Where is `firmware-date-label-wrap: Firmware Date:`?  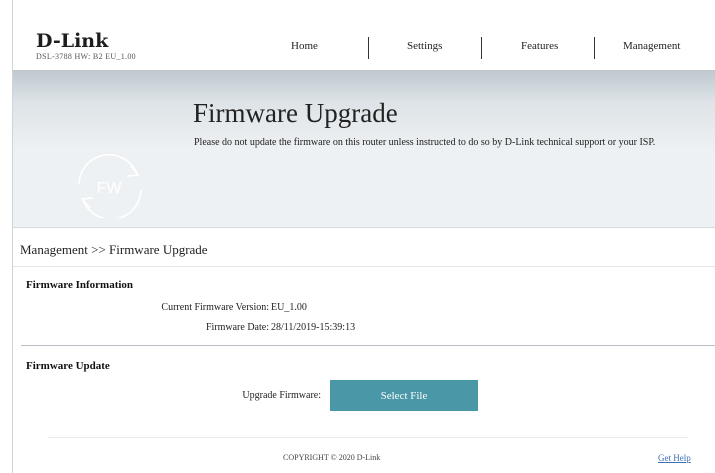 firmware-date-label-wrap: Firmware Date: is located at coordinates (141, 329).